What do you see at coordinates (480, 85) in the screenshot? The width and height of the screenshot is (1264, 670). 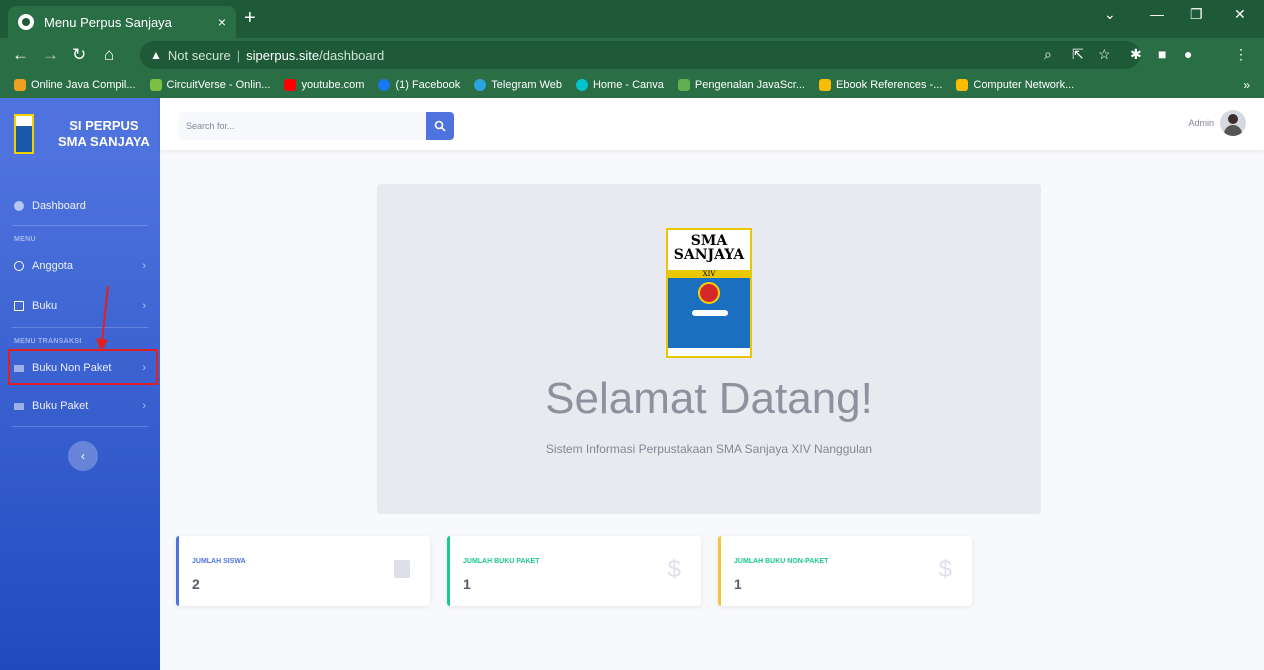 I see `telegram-icon` at bounding box center [480, 85].